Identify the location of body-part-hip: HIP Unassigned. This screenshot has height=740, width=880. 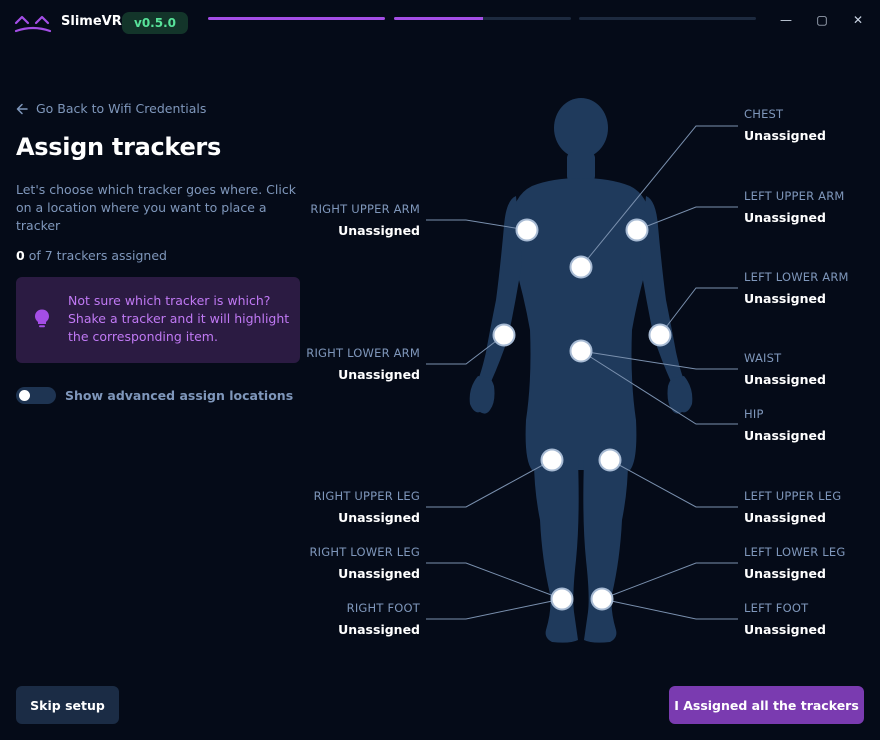
(812, 425).